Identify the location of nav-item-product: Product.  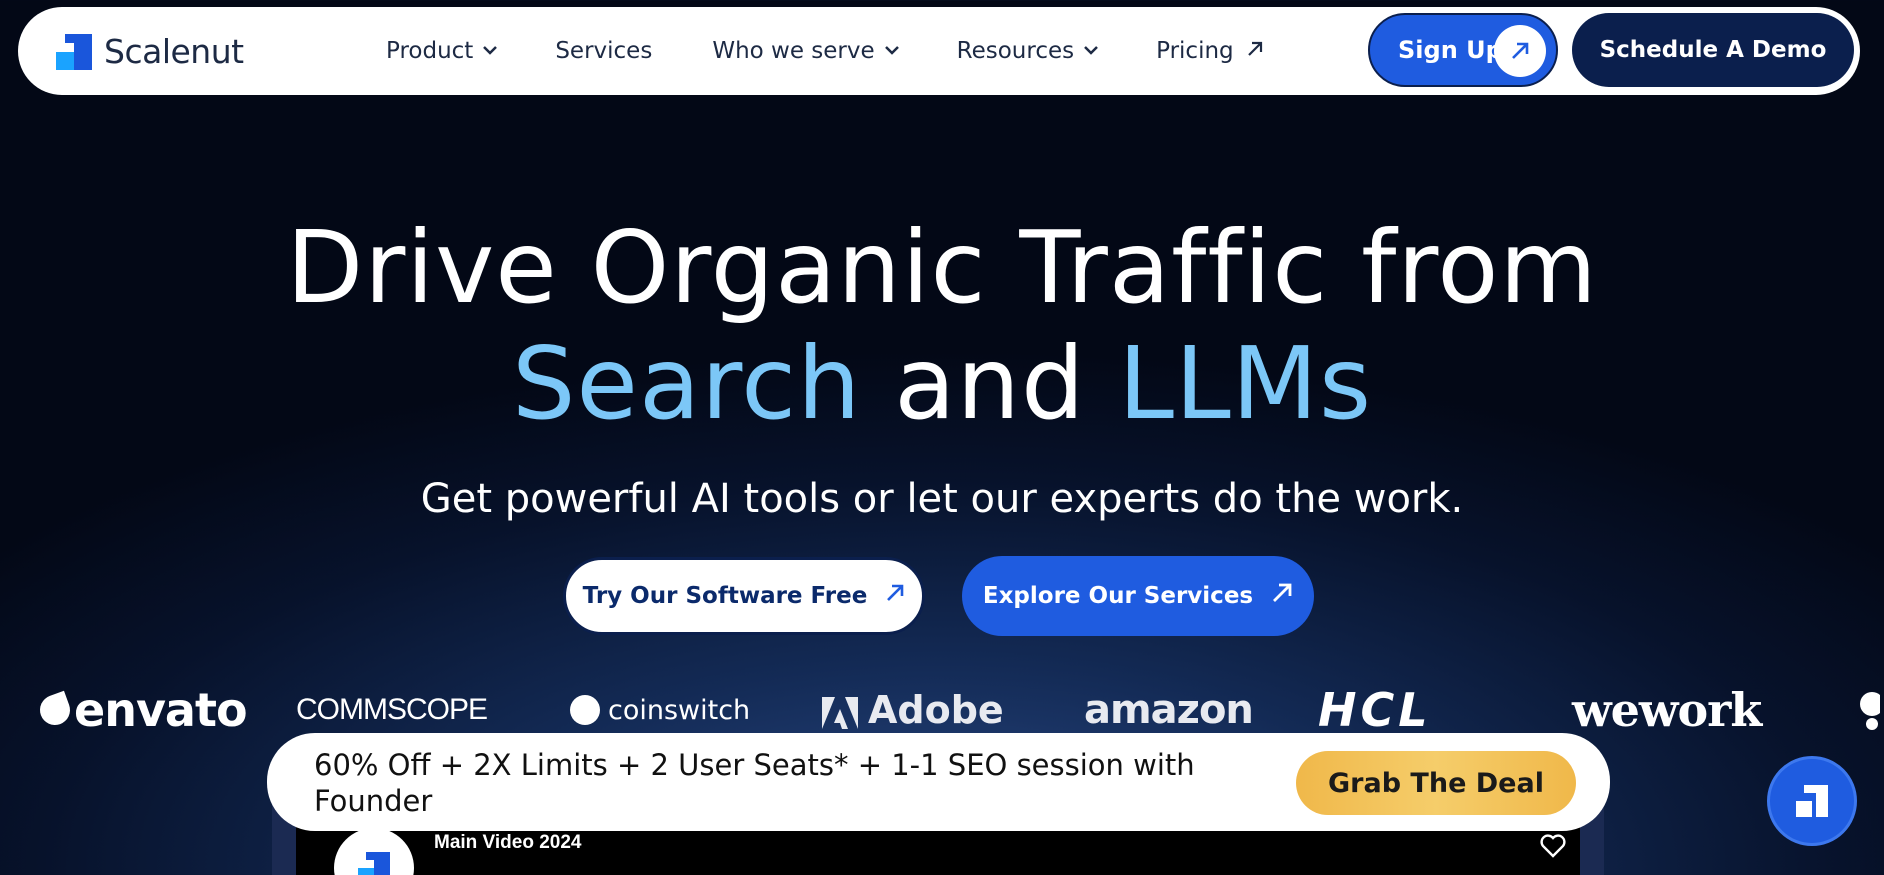
(442, 51).